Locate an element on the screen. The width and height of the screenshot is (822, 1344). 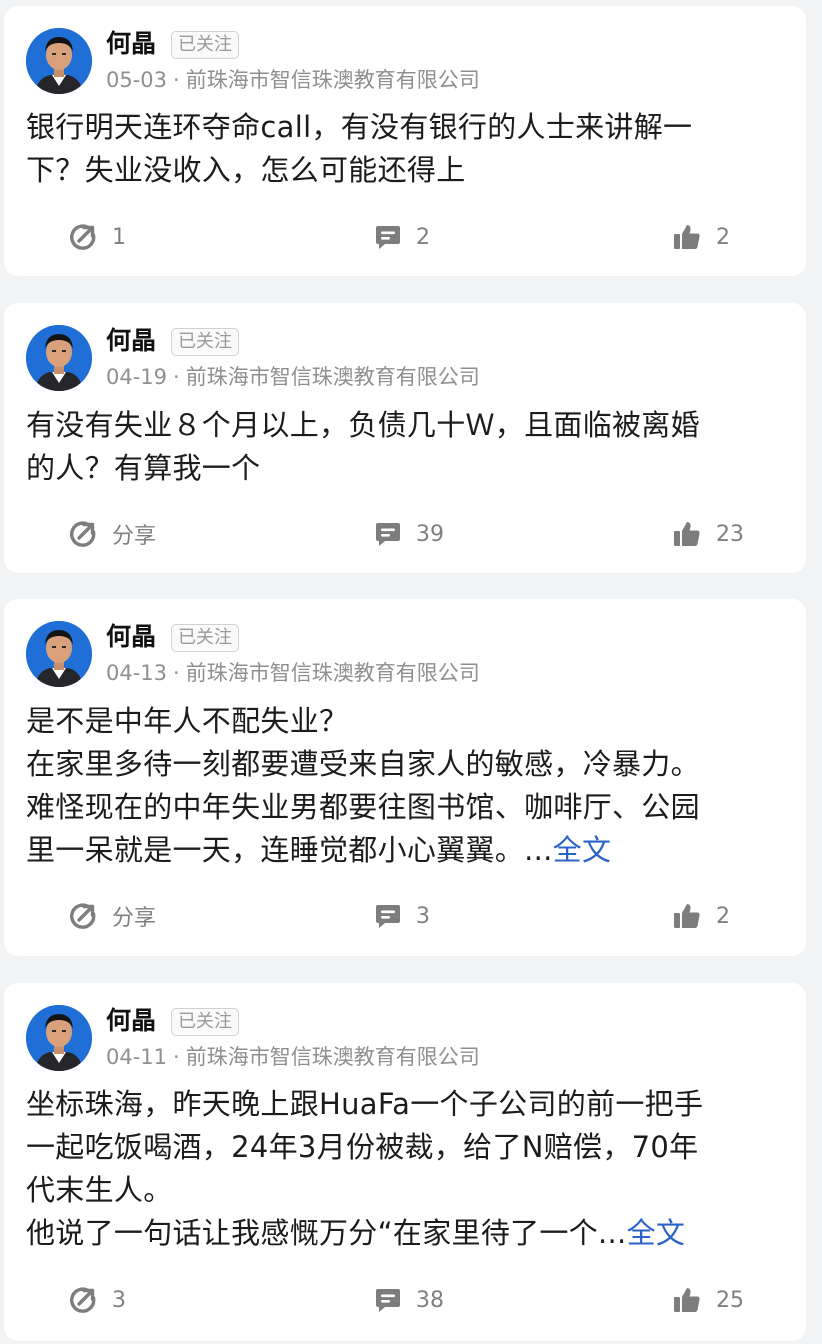
post-text-line: 在家里多待一刻都要遭受来自家人的敏感，冷暴力。 is located at coordinates (407, 764).